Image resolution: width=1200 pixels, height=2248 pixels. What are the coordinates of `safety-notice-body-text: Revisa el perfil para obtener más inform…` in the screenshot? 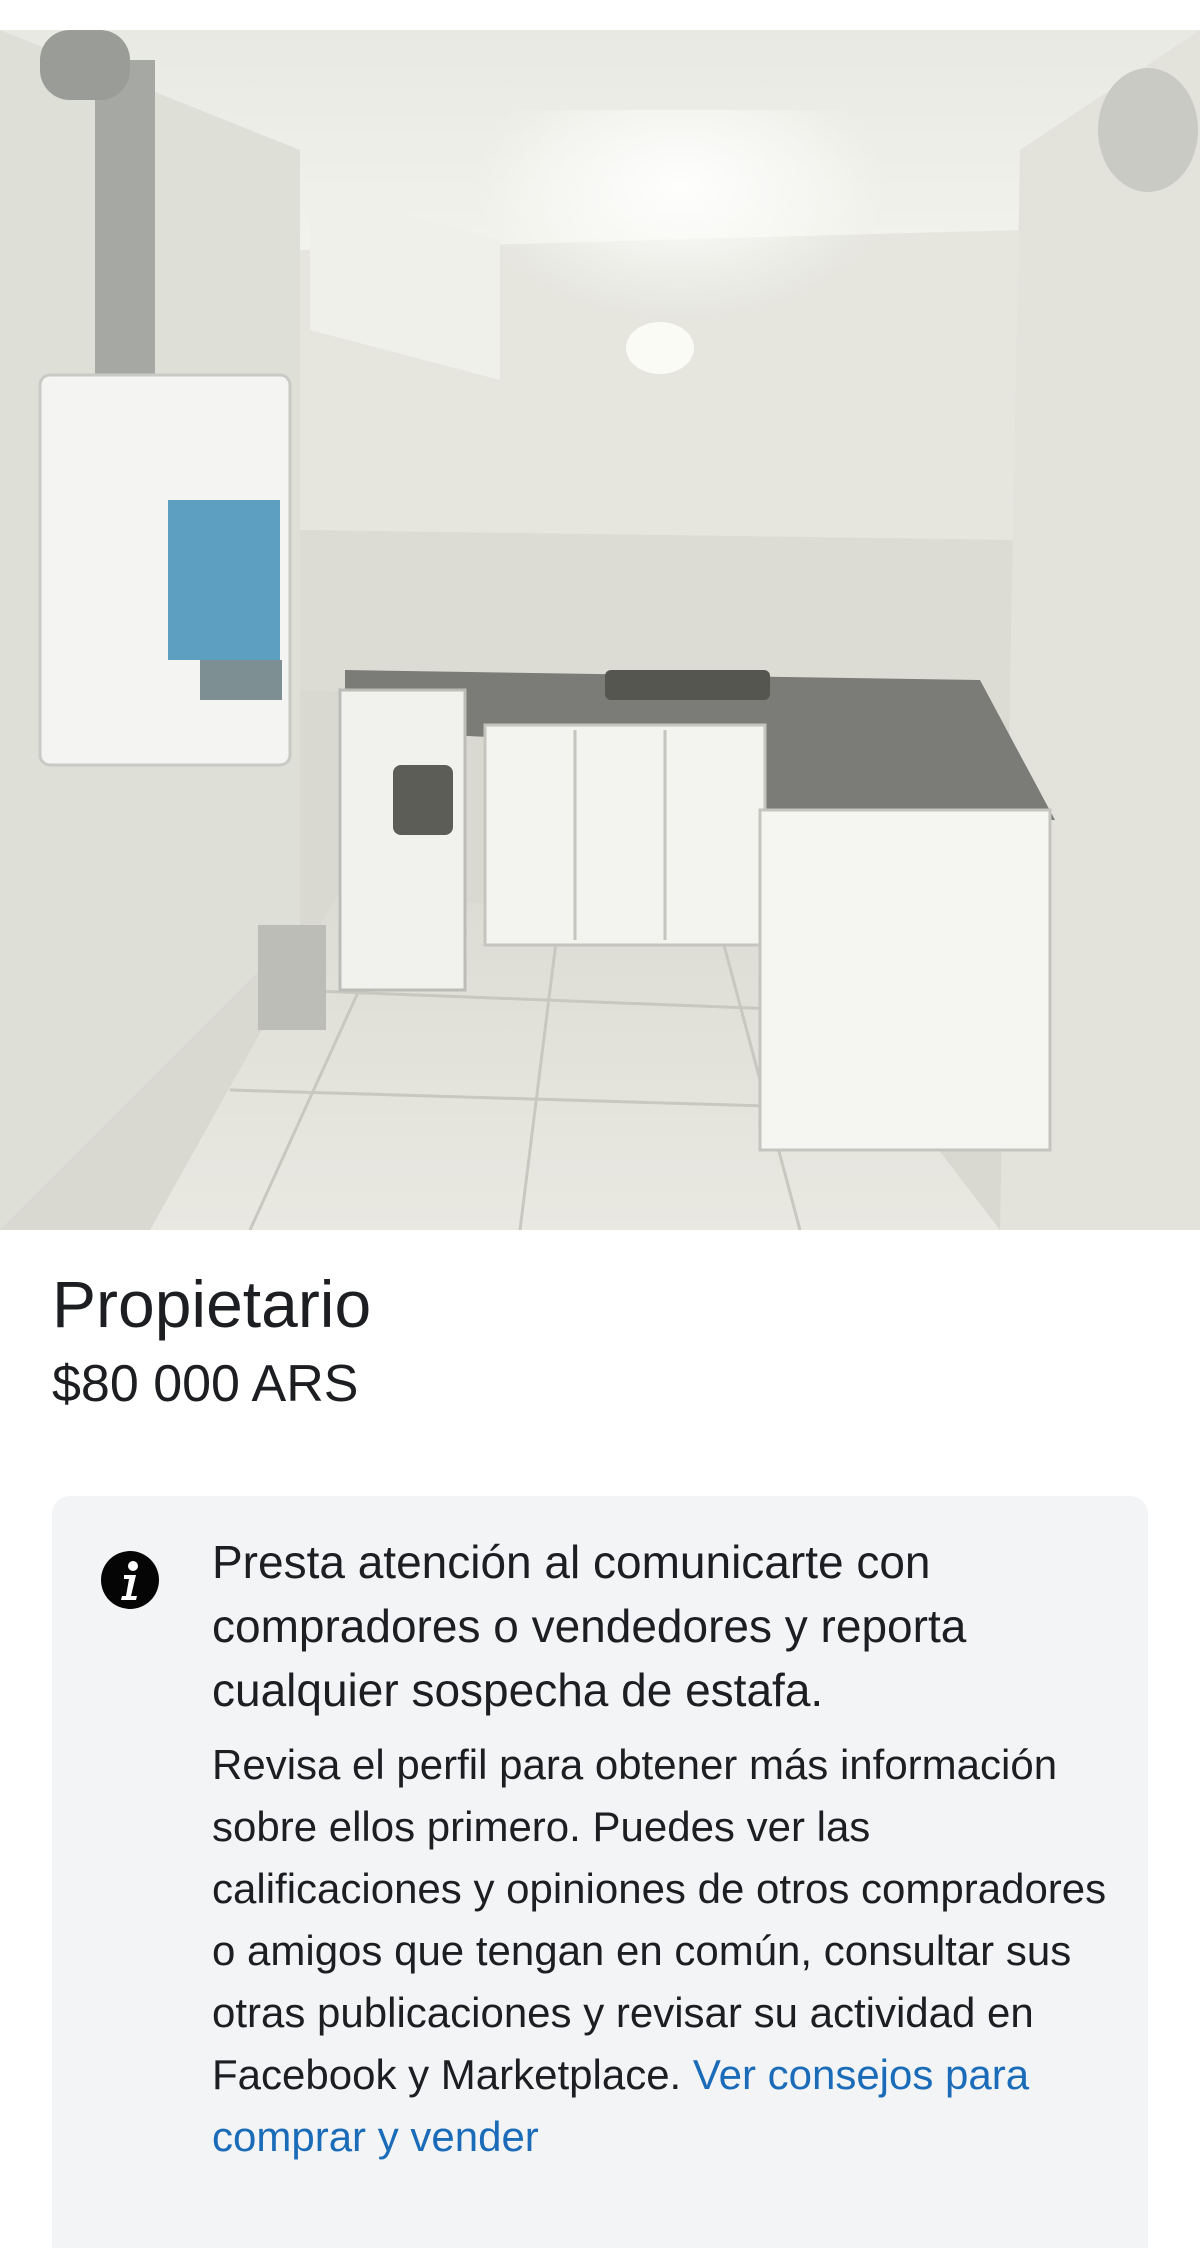 It's located at (659, 1919).